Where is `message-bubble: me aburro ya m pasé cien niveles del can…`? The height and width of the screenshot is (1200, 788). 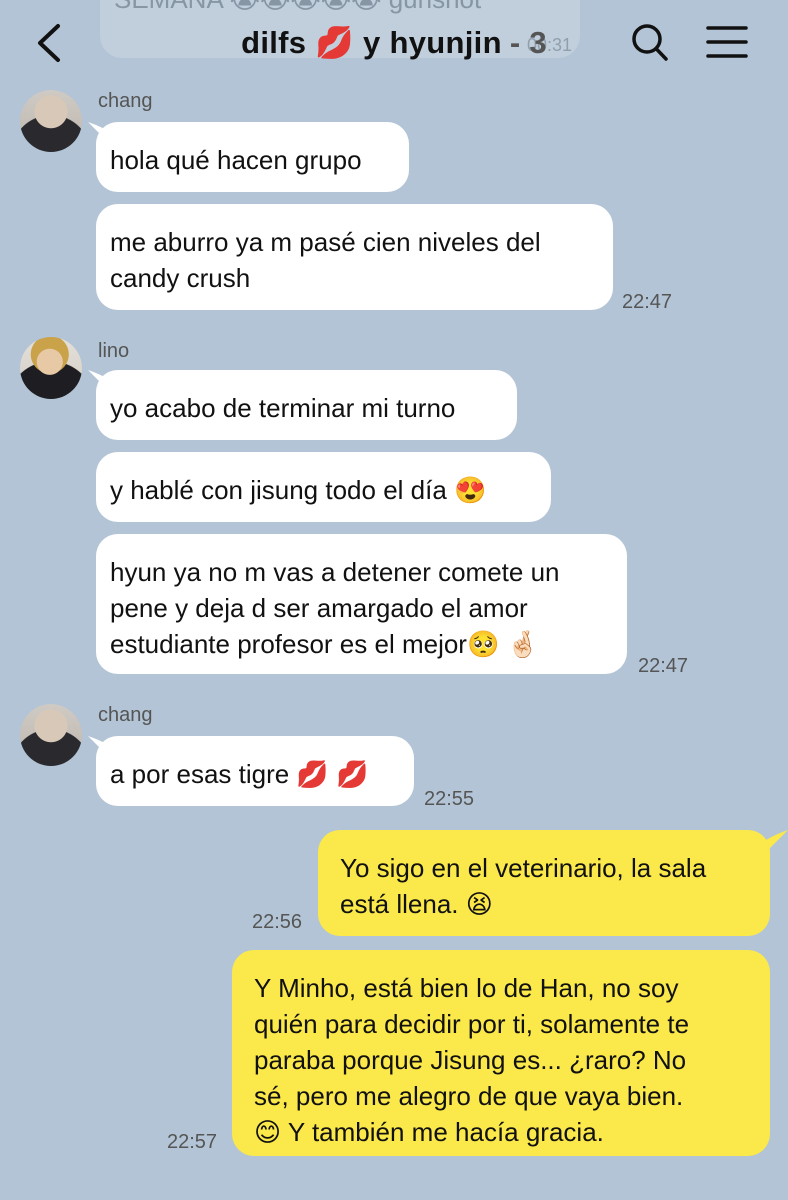 message-bubble: me aburro ya m pasé cien niveles del can… is located at coordinates (354, 257).